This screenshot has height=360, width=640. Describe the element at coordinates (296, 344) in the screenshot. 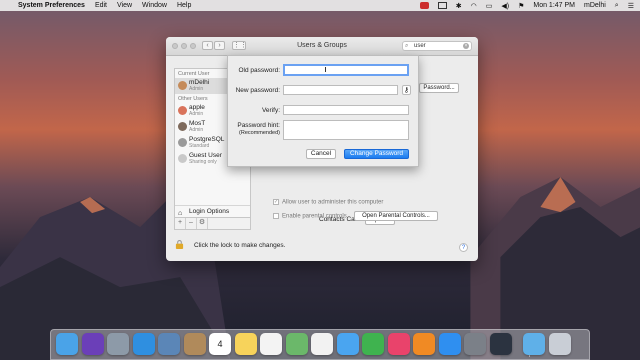

I see `maps-icon` at that location.